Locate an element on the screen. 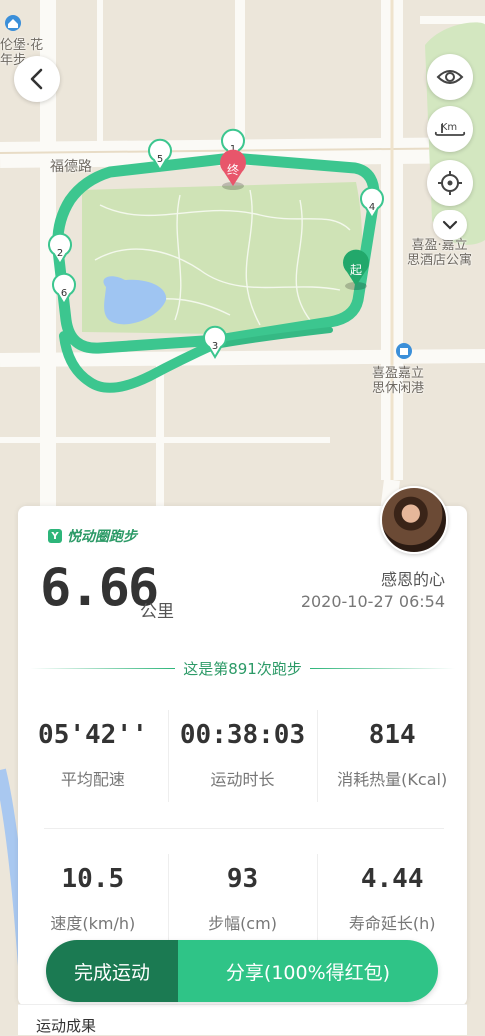  expand-controls-button is located at coordinates (450, 225).